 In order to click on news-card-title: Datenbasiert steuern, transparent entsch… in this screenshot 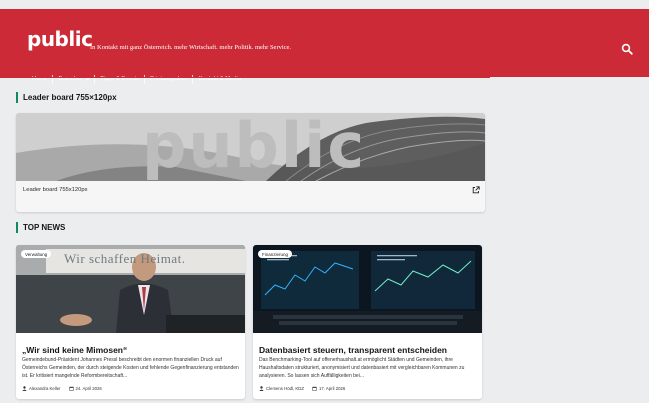, I will do `click(353, 350)`.